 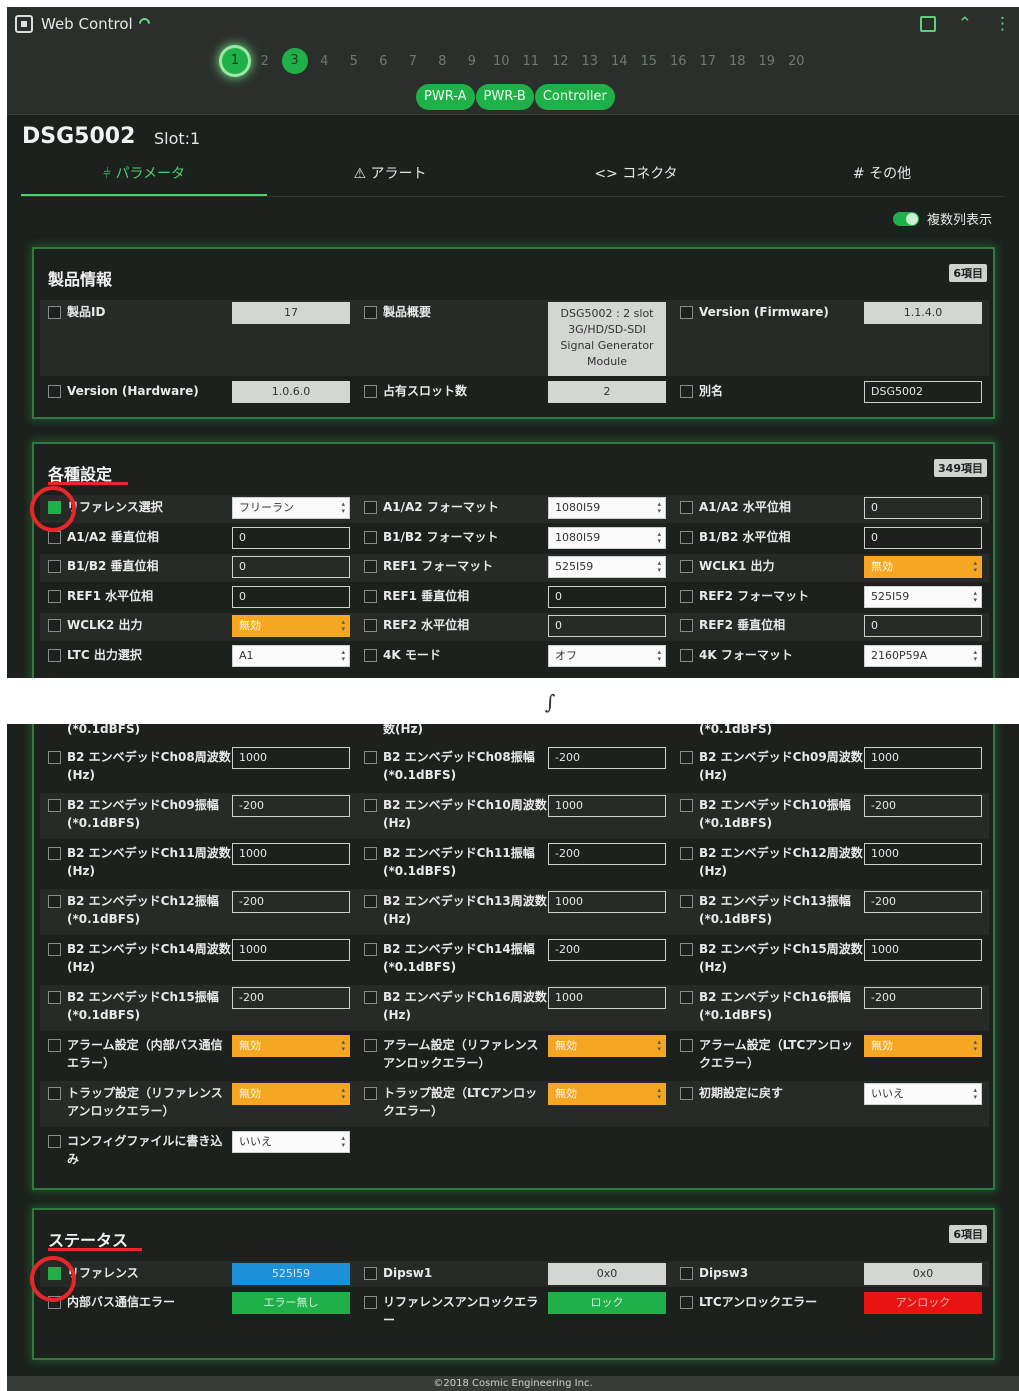 I want to click on slot-5: 5, so click(x=354, y=61).